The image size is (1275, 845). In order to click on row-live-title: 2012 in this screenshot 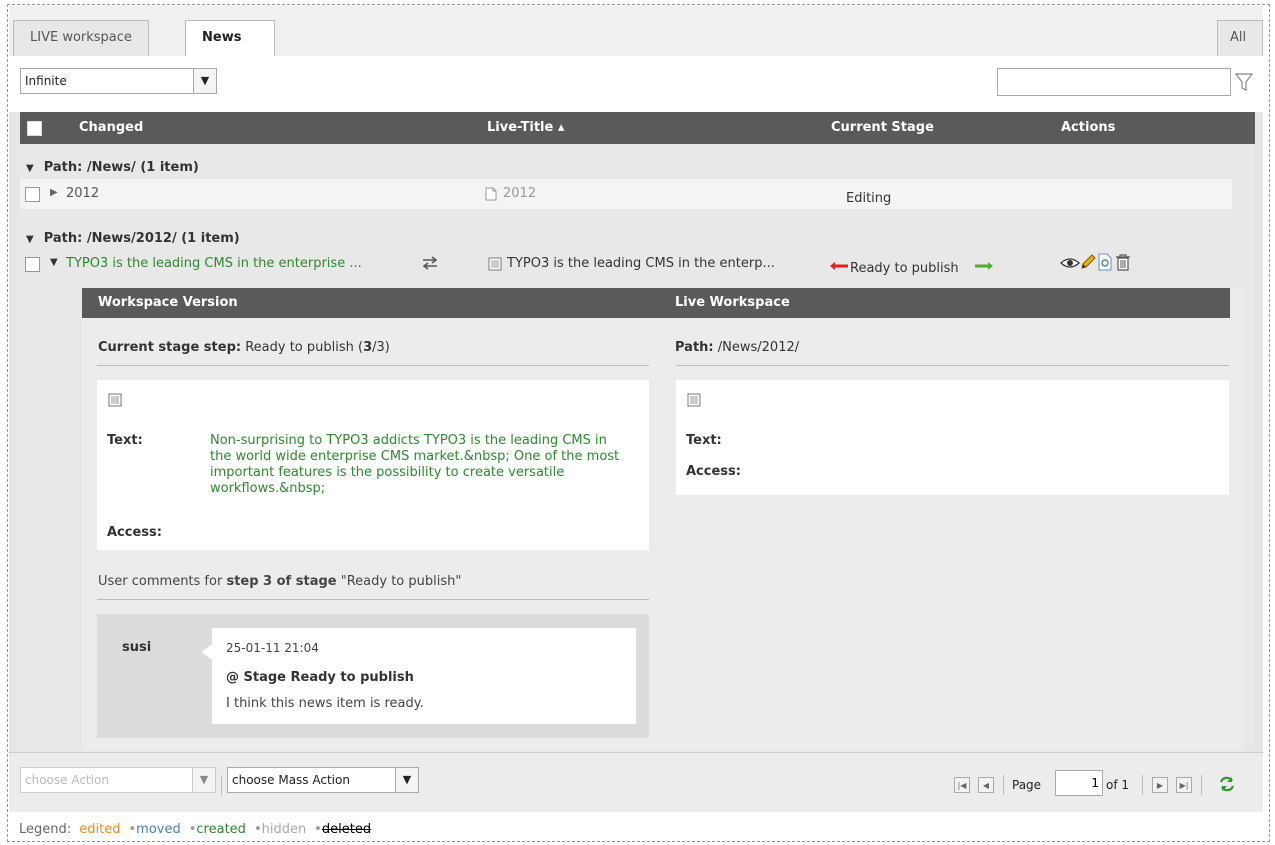, I will do `click(520, 193)`.